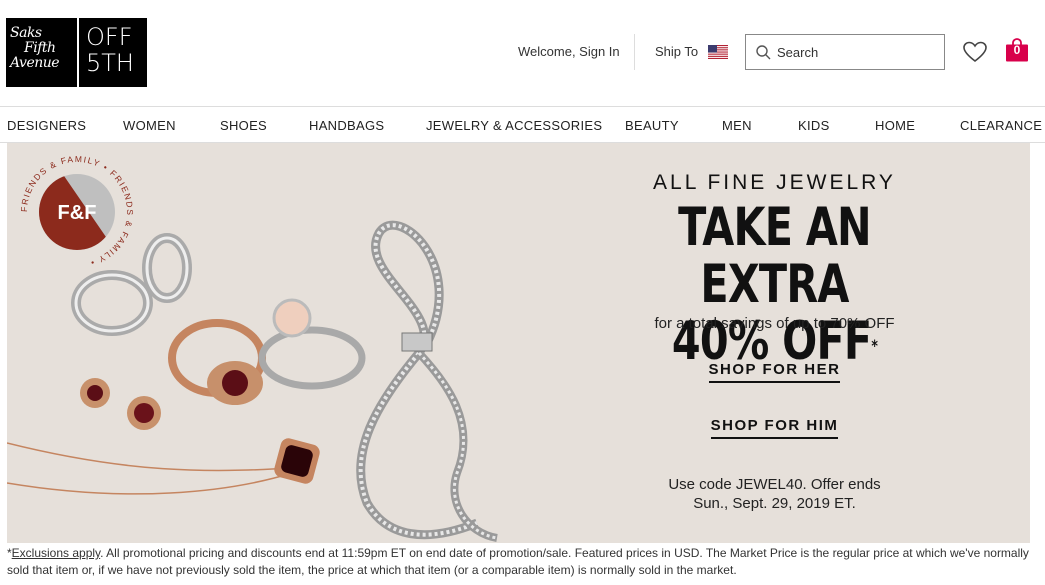 The width and height of the screenshot is (1045, 585). What do you see at coordinates (163, 466) in the screenshot?
I see `pendant-necklace-illustration` at bounding box center [163, 466].